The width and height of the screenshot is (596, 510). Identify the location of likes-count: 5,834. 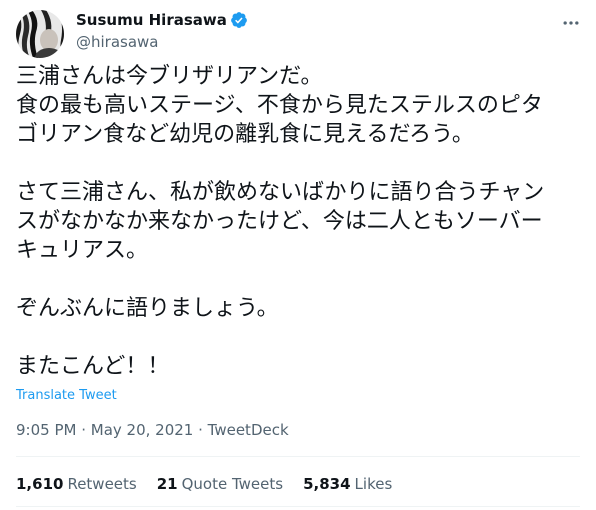
(327, 484).